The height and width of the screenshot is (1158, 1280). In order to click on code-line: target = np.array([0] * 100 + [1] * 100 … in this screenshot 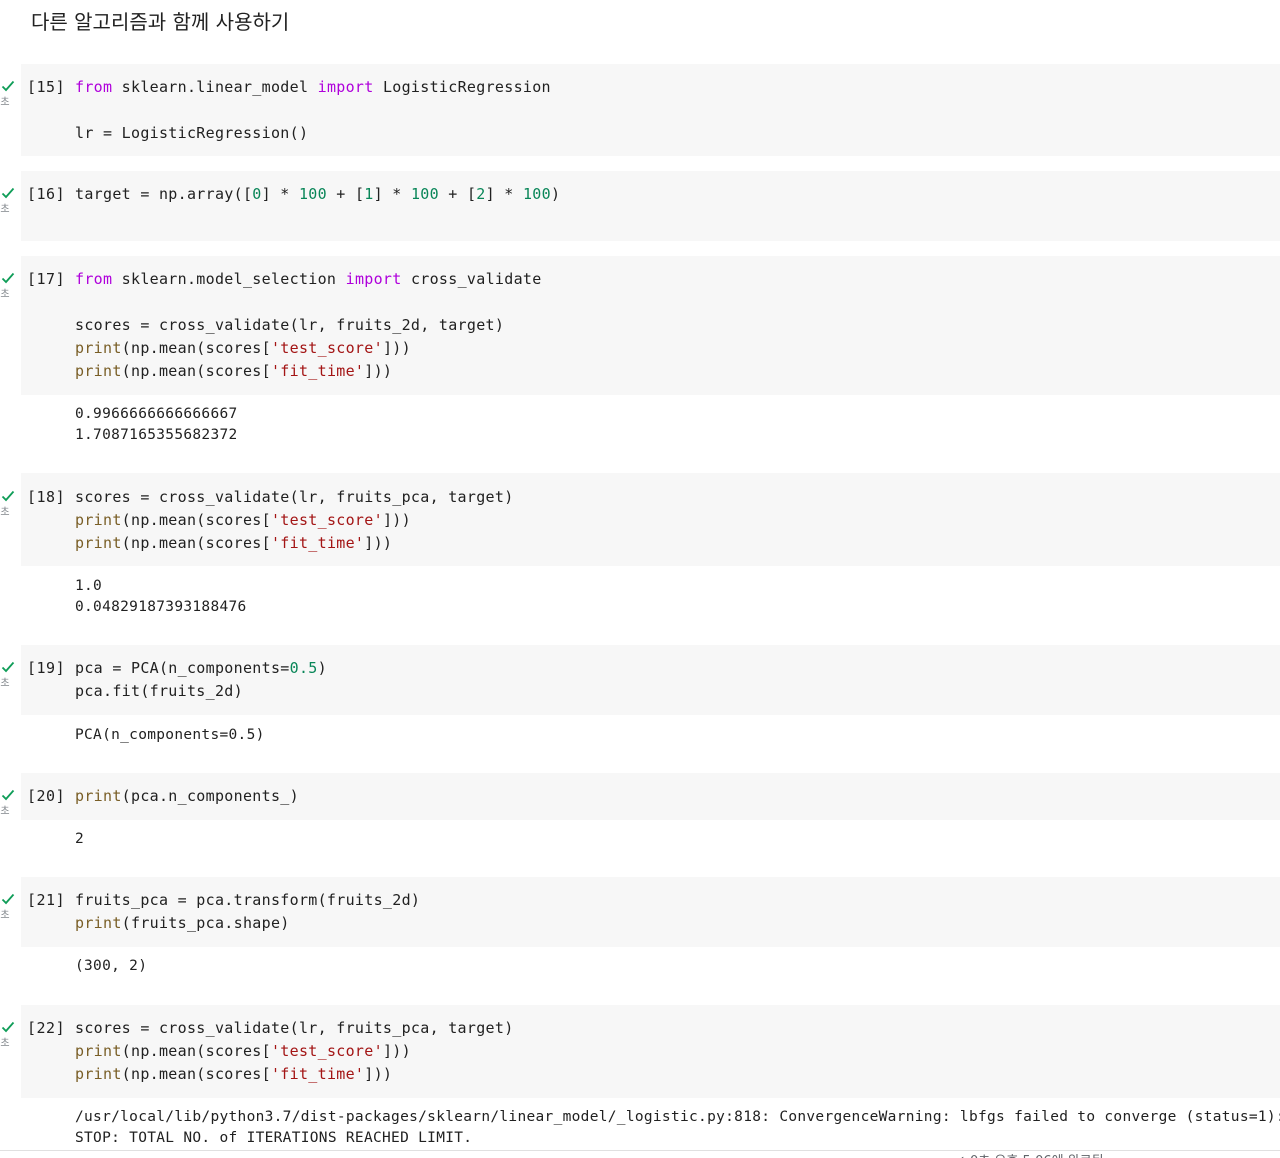, I will do `click(317, 194)`.